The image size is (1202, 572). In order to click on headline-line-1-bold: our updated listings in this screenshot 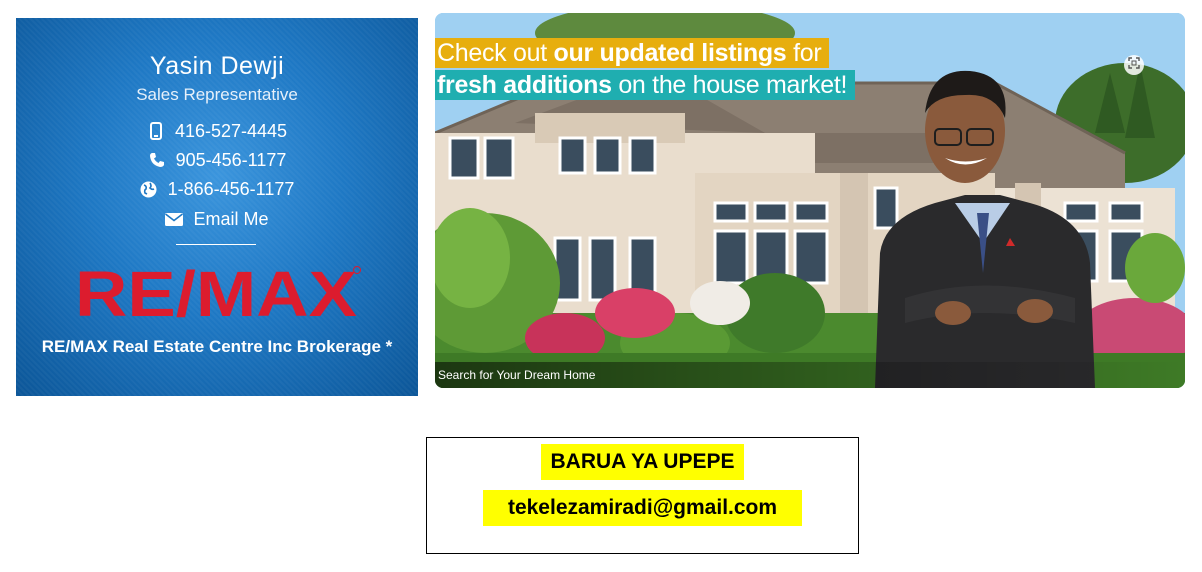, I will do `click(670, 53)`.